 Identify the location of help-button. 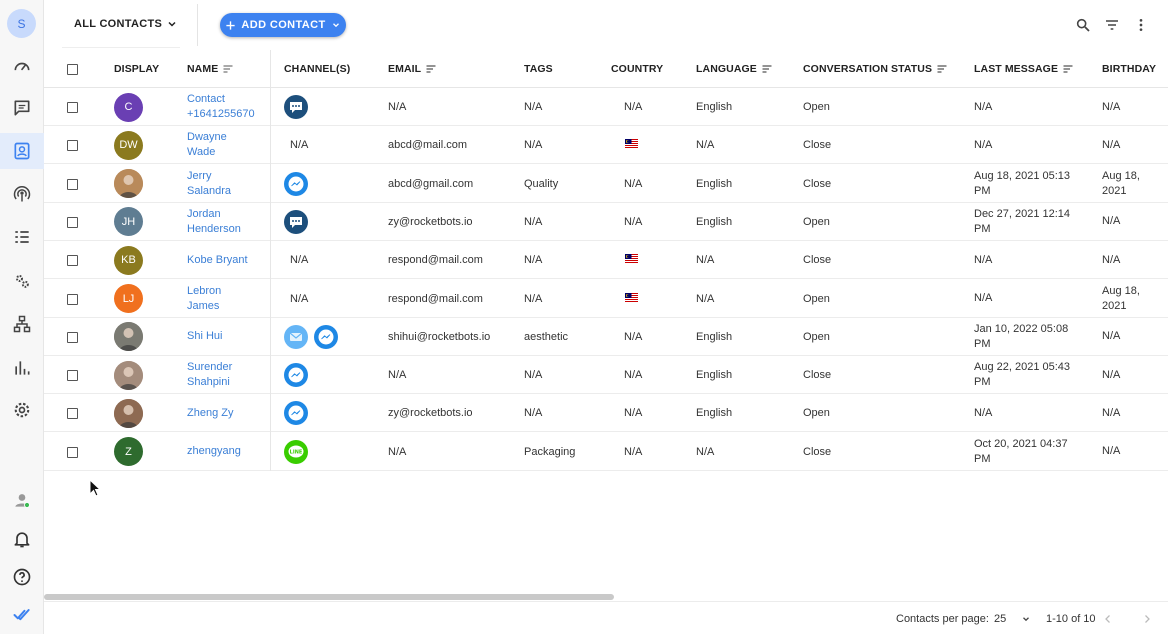
(22, 577).